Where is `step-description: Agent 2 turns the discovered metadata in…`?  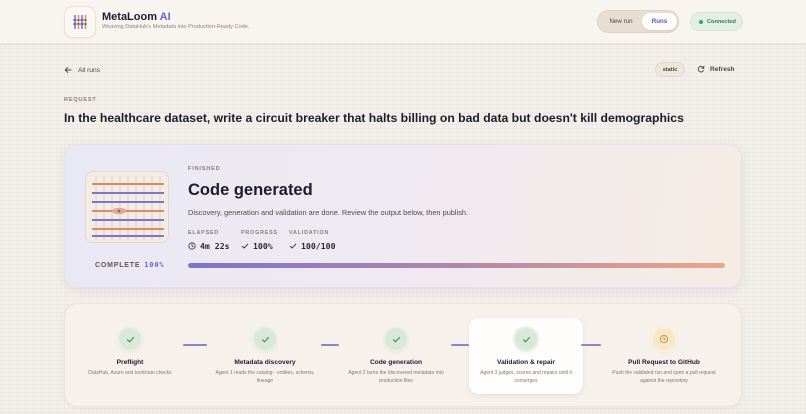 step-description: Agent 2 turns the discovered metadata in… is located at coordinates (396, 377).